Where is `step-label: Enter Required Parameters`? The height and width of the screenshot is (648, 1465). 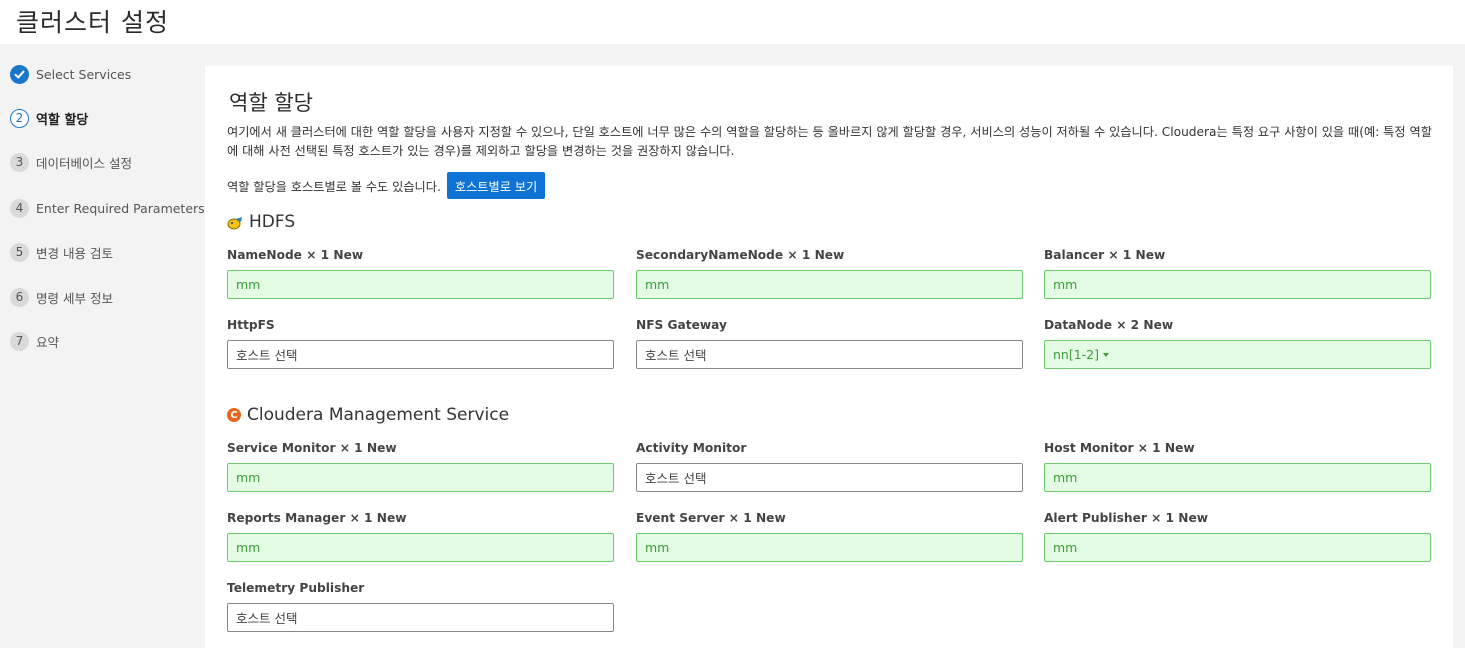 step-label: Enter Required Parameters is located at coordinates (120, 208).